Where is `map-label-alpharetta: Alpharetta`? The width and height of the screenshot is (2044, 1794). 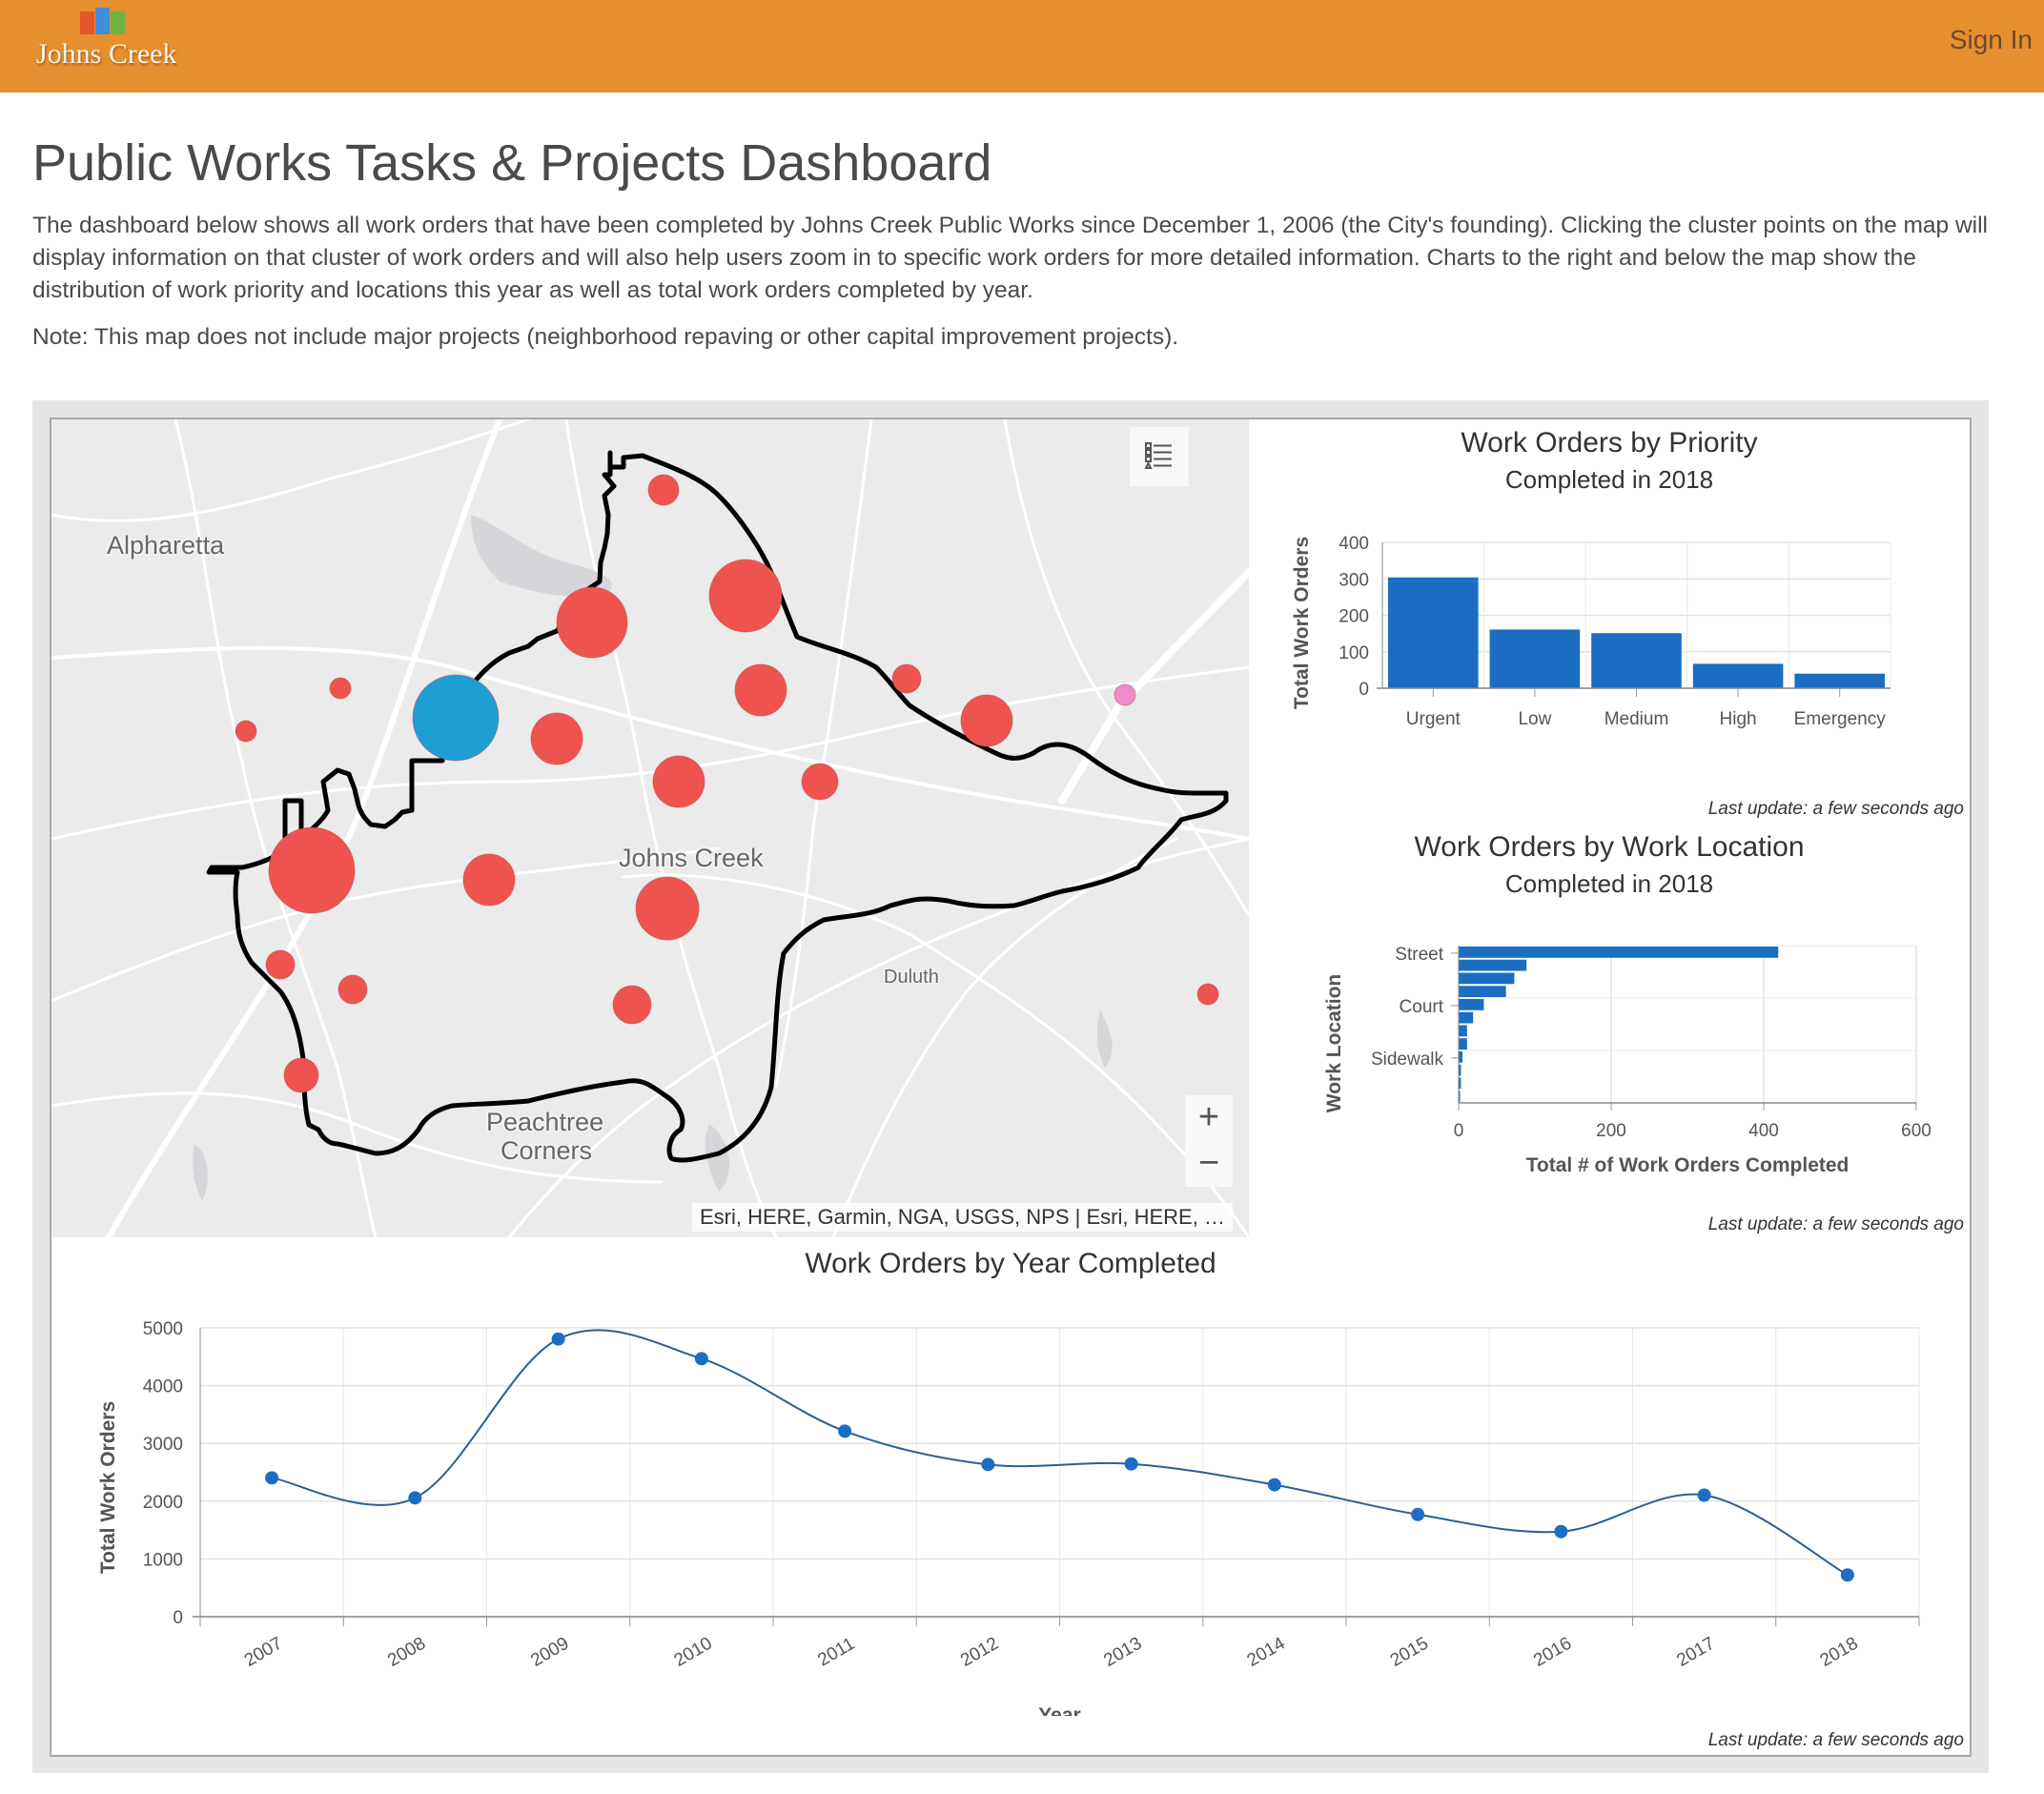 map-label-alpharetta: Alpharetta is located at coordinates (166, 545).